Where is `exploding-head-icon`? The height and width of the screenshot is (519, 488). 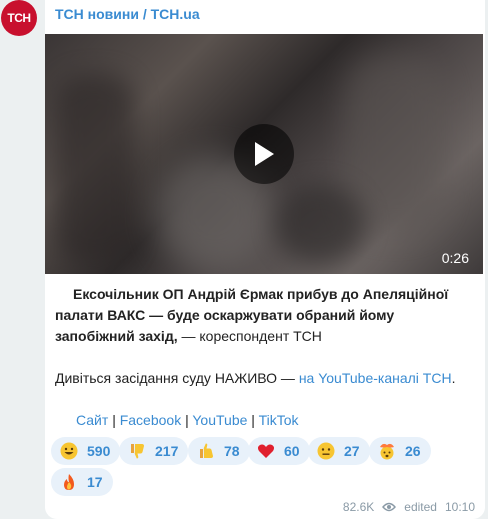 exploding-head-icon is located at coordinates (387, 451).